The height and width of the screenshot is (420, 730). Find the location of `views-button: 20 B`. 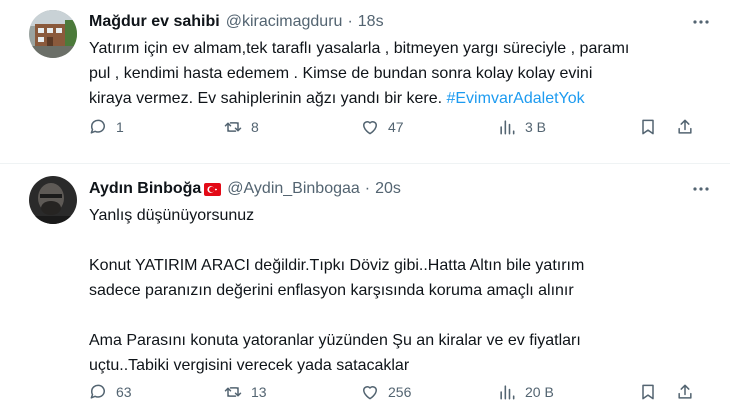

views-button: 20 B is located at coordinates (525, 392).